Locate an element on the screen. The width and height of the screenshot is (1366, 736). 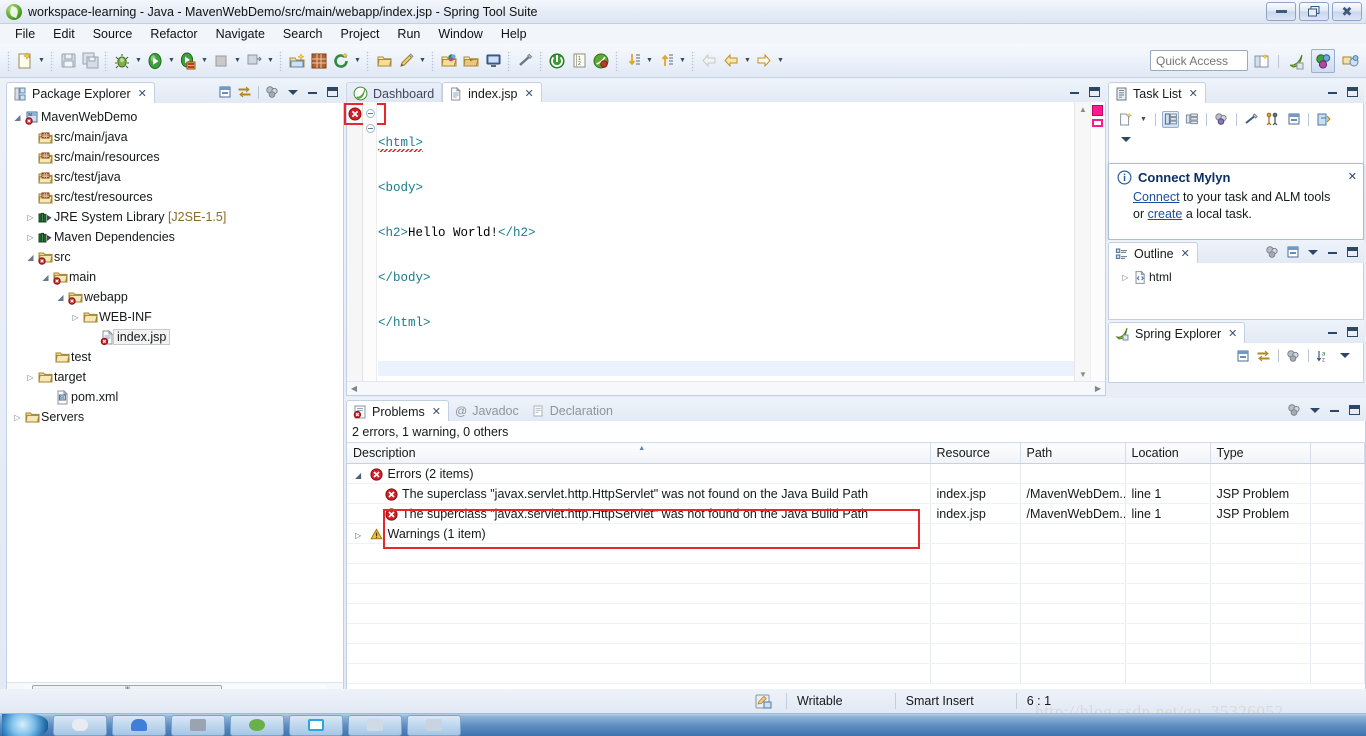
open-resource-icon is located at coordinates (449, 61).